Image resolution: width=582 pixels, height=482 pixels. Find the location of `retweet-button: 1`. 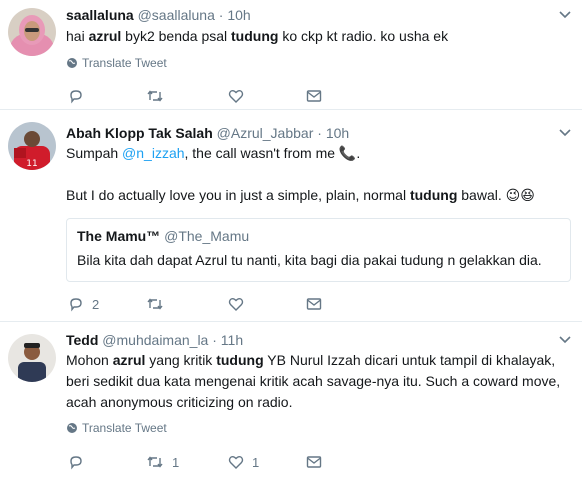

retweet-button: 1 is located at coordinates (162, 462).